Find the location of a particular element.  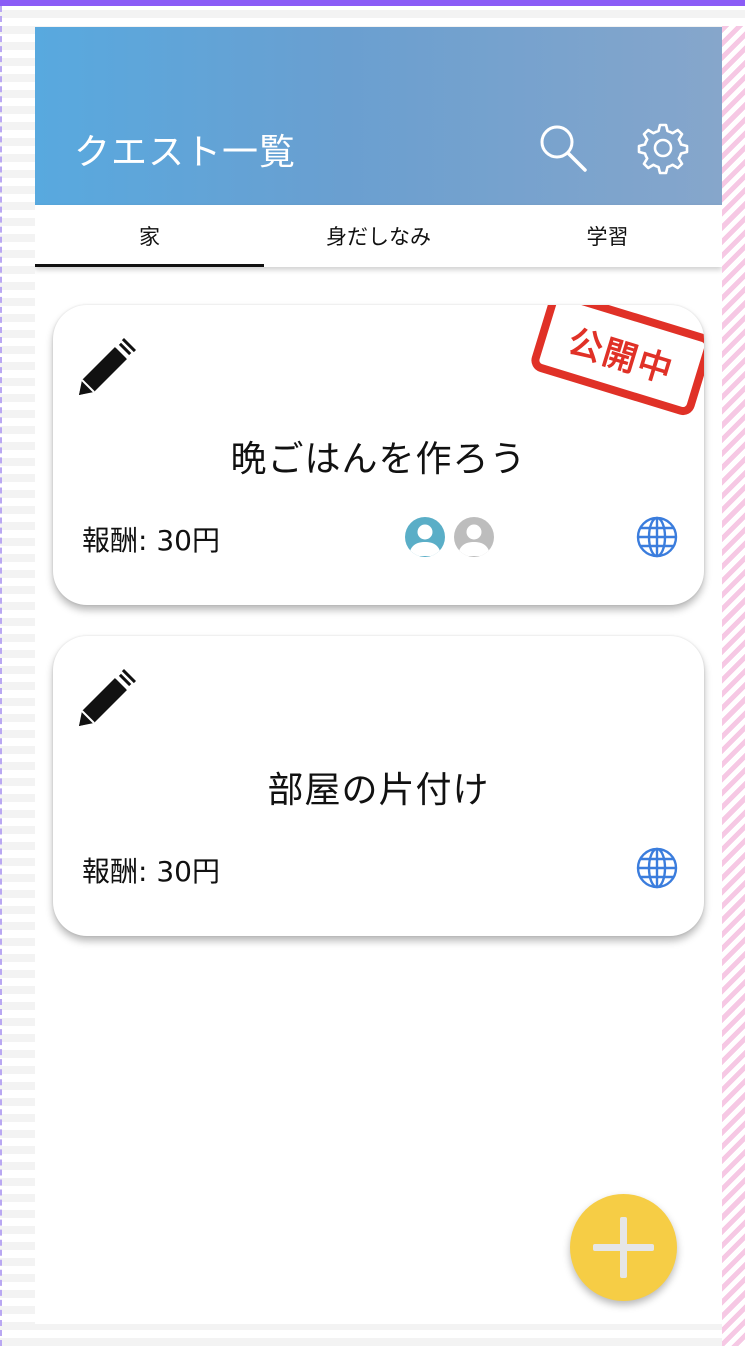

stamp-label: 公開中 is located at coordinates (621, 356).